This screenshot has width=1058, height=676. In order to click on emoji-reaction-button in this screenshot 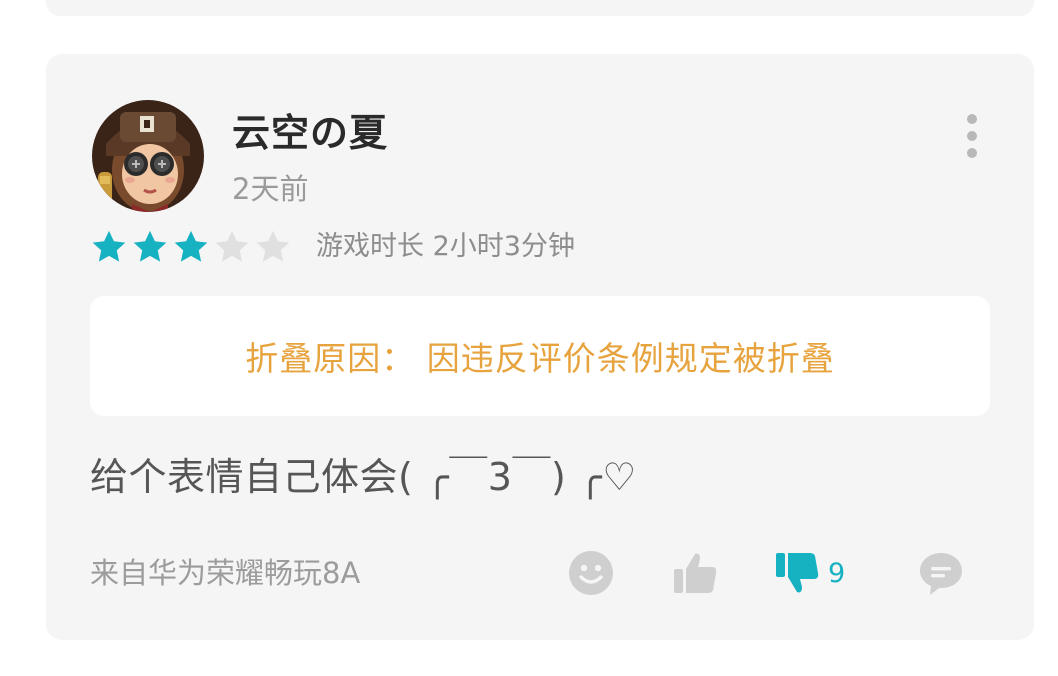, I will do `click(591, 573)`.